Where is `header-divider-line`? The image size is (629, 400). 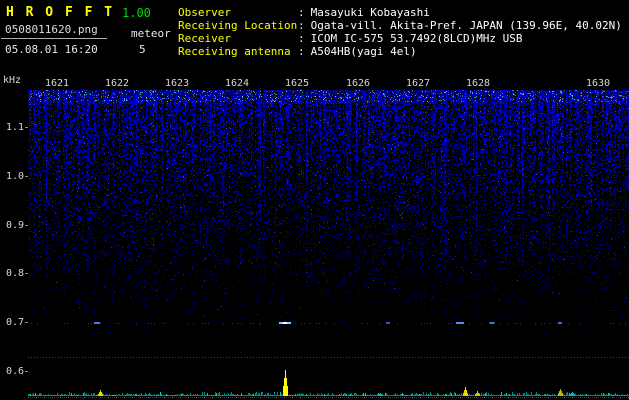
header-divider-line is located at coordinates (54, 38).